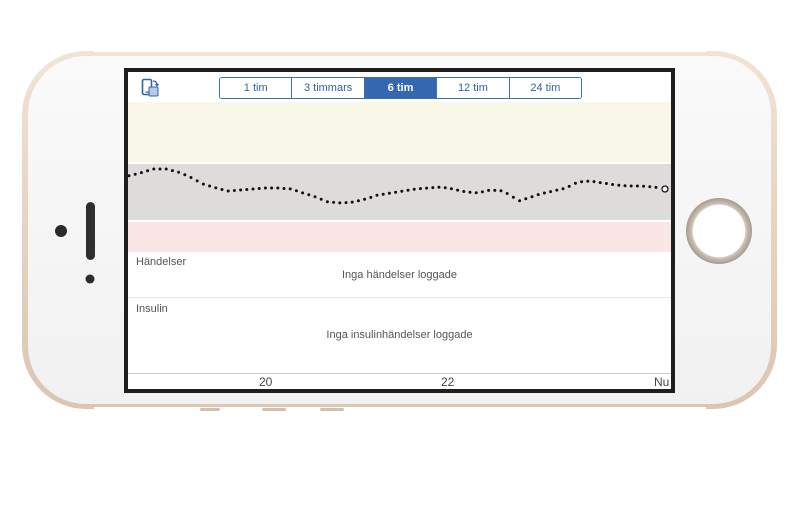 The height and width of the screenshot is (506, 800). I want to click on range-toolbar: 1 tim 3 timmars 6 tim 12 tim 24 tim, so click(399, 87).